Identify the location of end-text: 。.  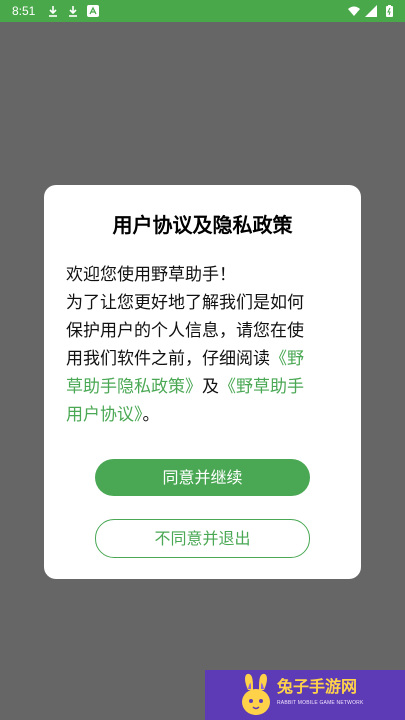
(151, 415).